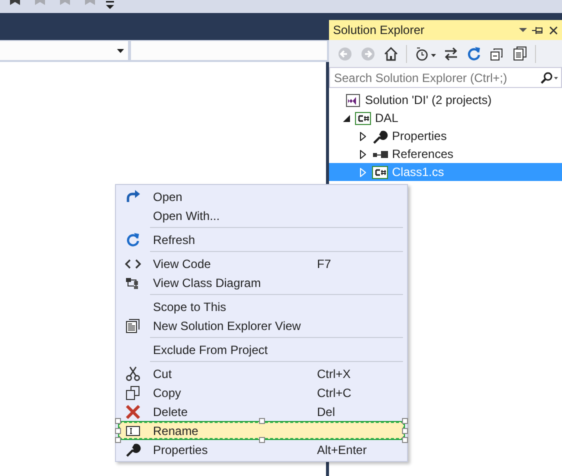 This screenshot has height=476, width=562. What do you see at coordinates (418, 172) in the screenshot?
I see `tree-label: Class1.cs` at bounding box center [418, 172].